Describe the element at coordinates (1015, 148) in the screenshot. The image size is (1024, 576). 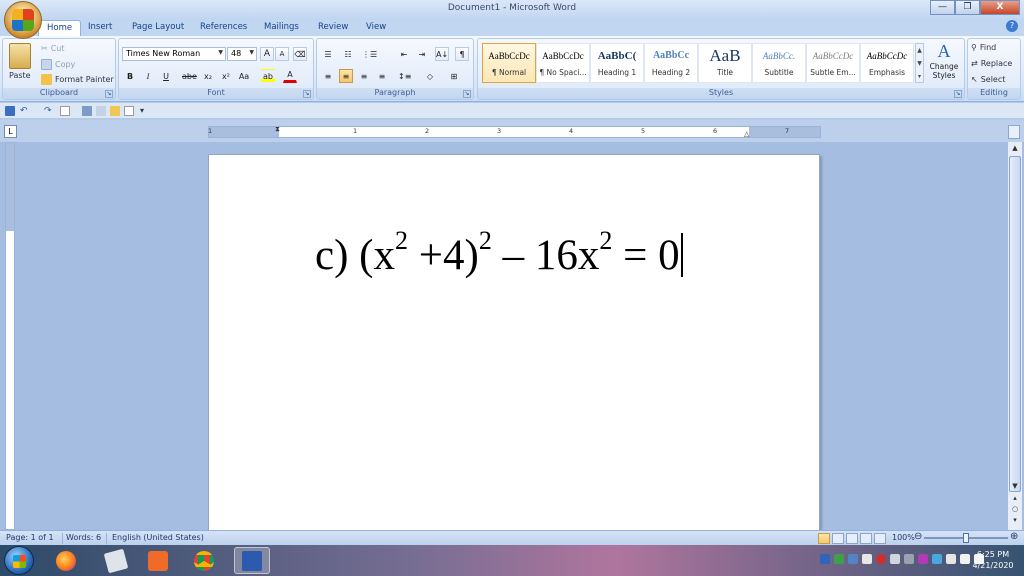
I see `scroll-up-icon: ▲` at that location.